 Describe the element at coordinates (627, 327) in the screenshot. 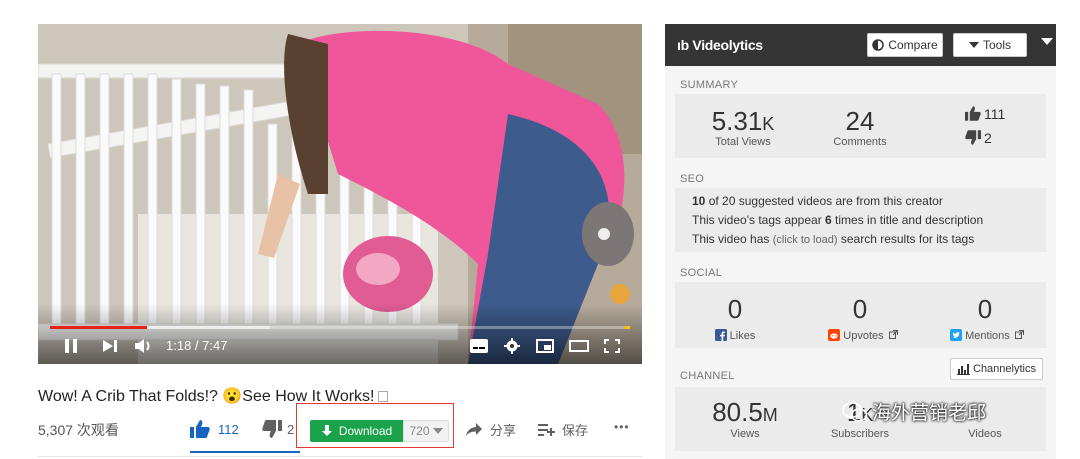

I see `progress-end-marker` at that location.